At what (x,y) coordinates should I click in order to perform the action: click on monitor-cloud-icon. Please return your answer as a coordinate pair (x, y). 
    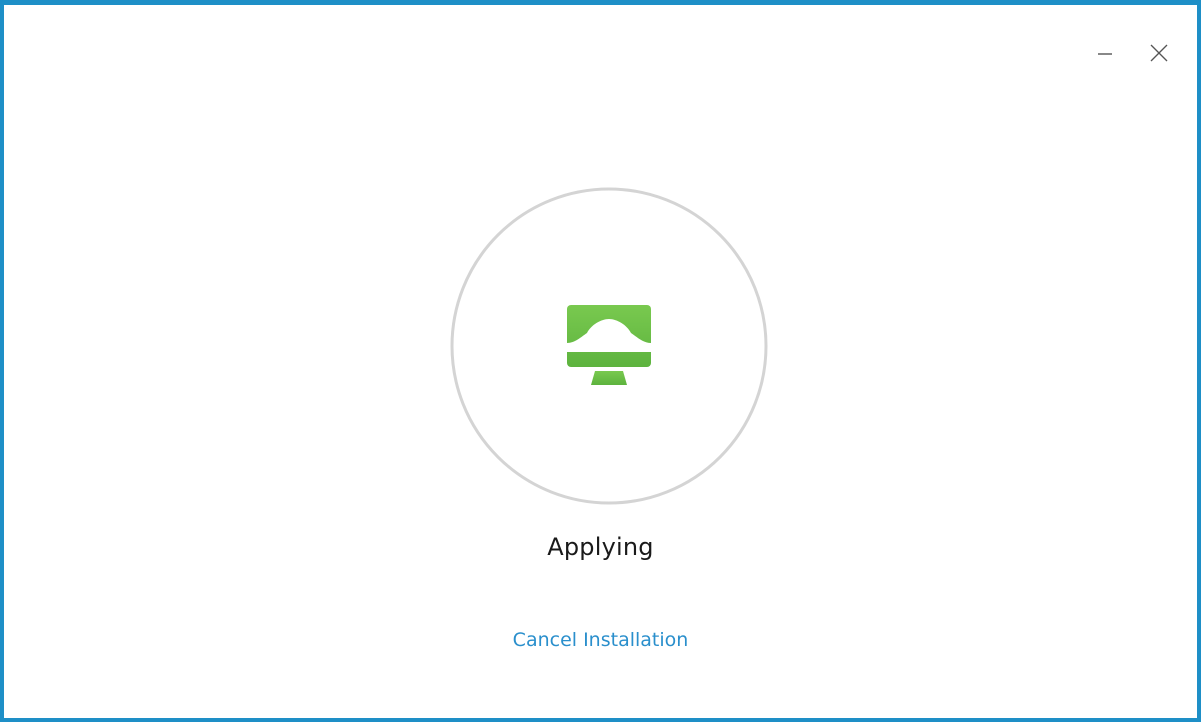
    Looking at the image, I should click on (609, 345).